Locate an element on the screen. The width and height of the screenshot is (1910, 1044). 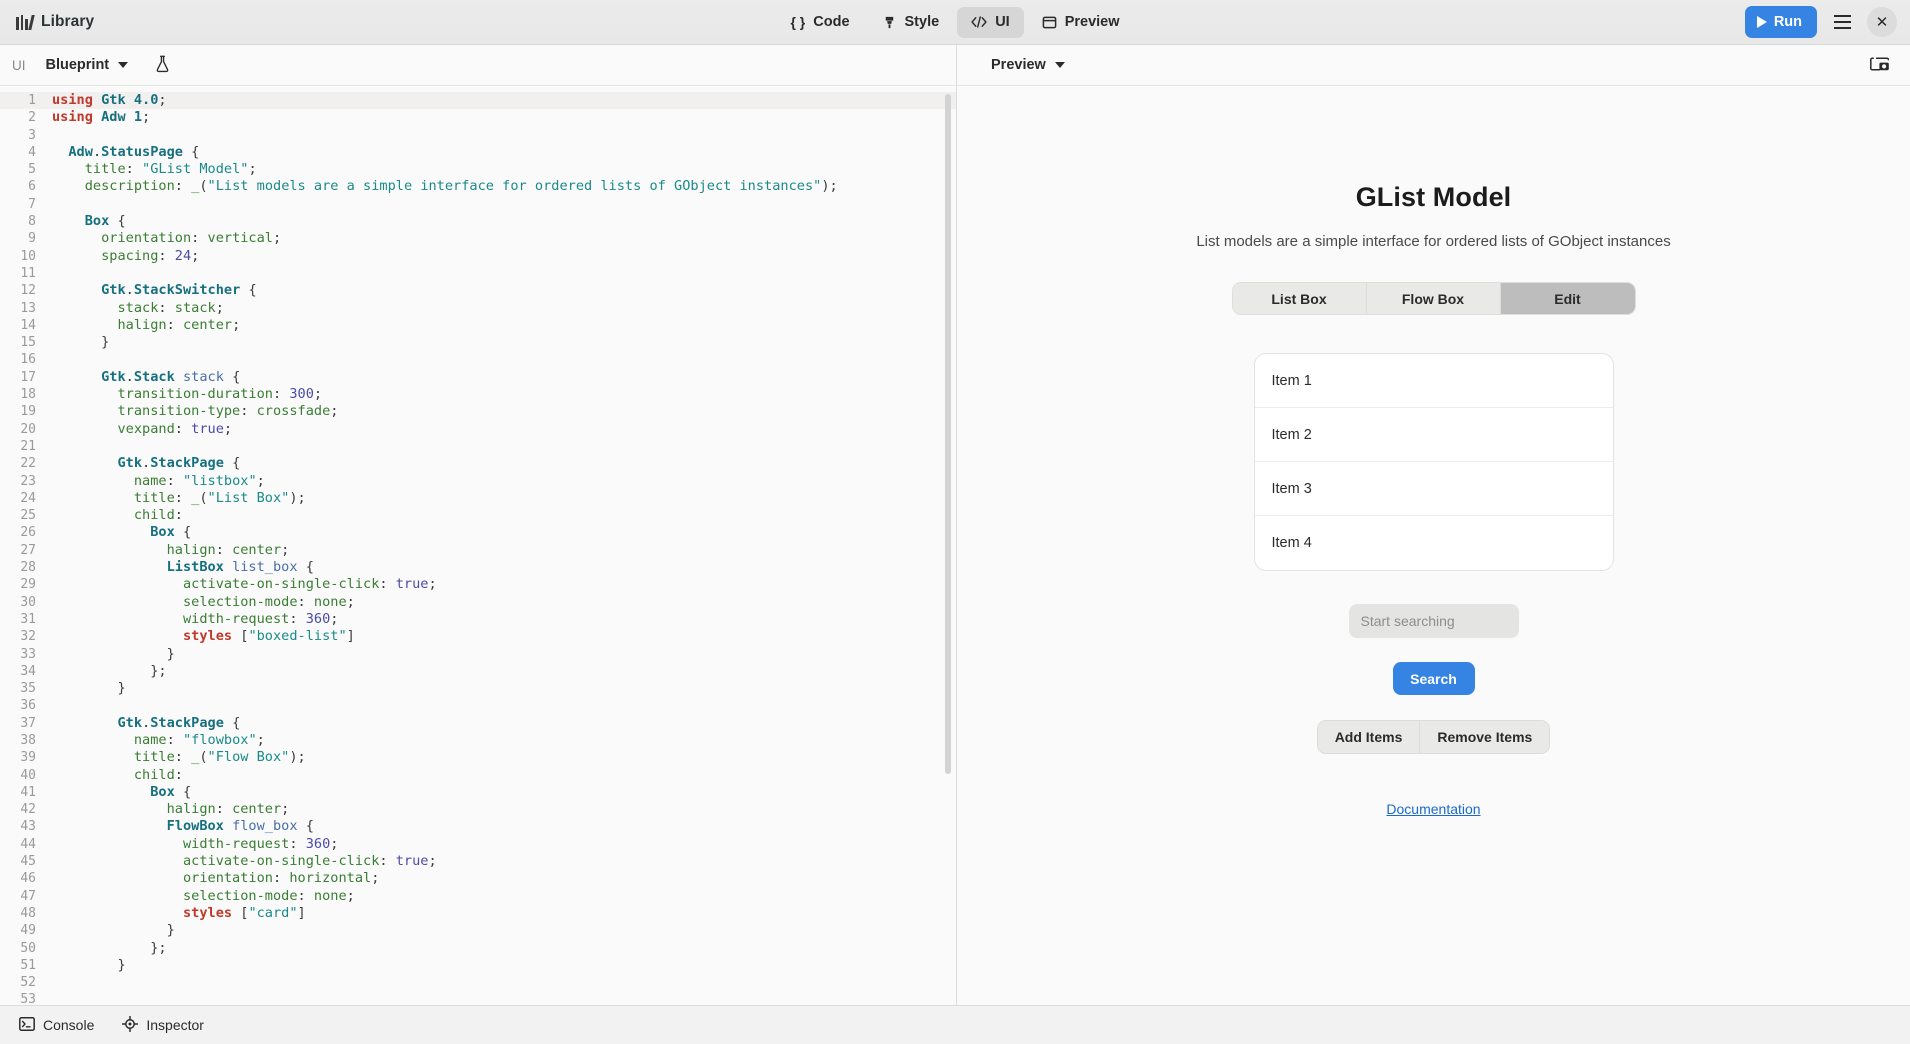
code-line: 15 } is located at coordinates (478, 342).